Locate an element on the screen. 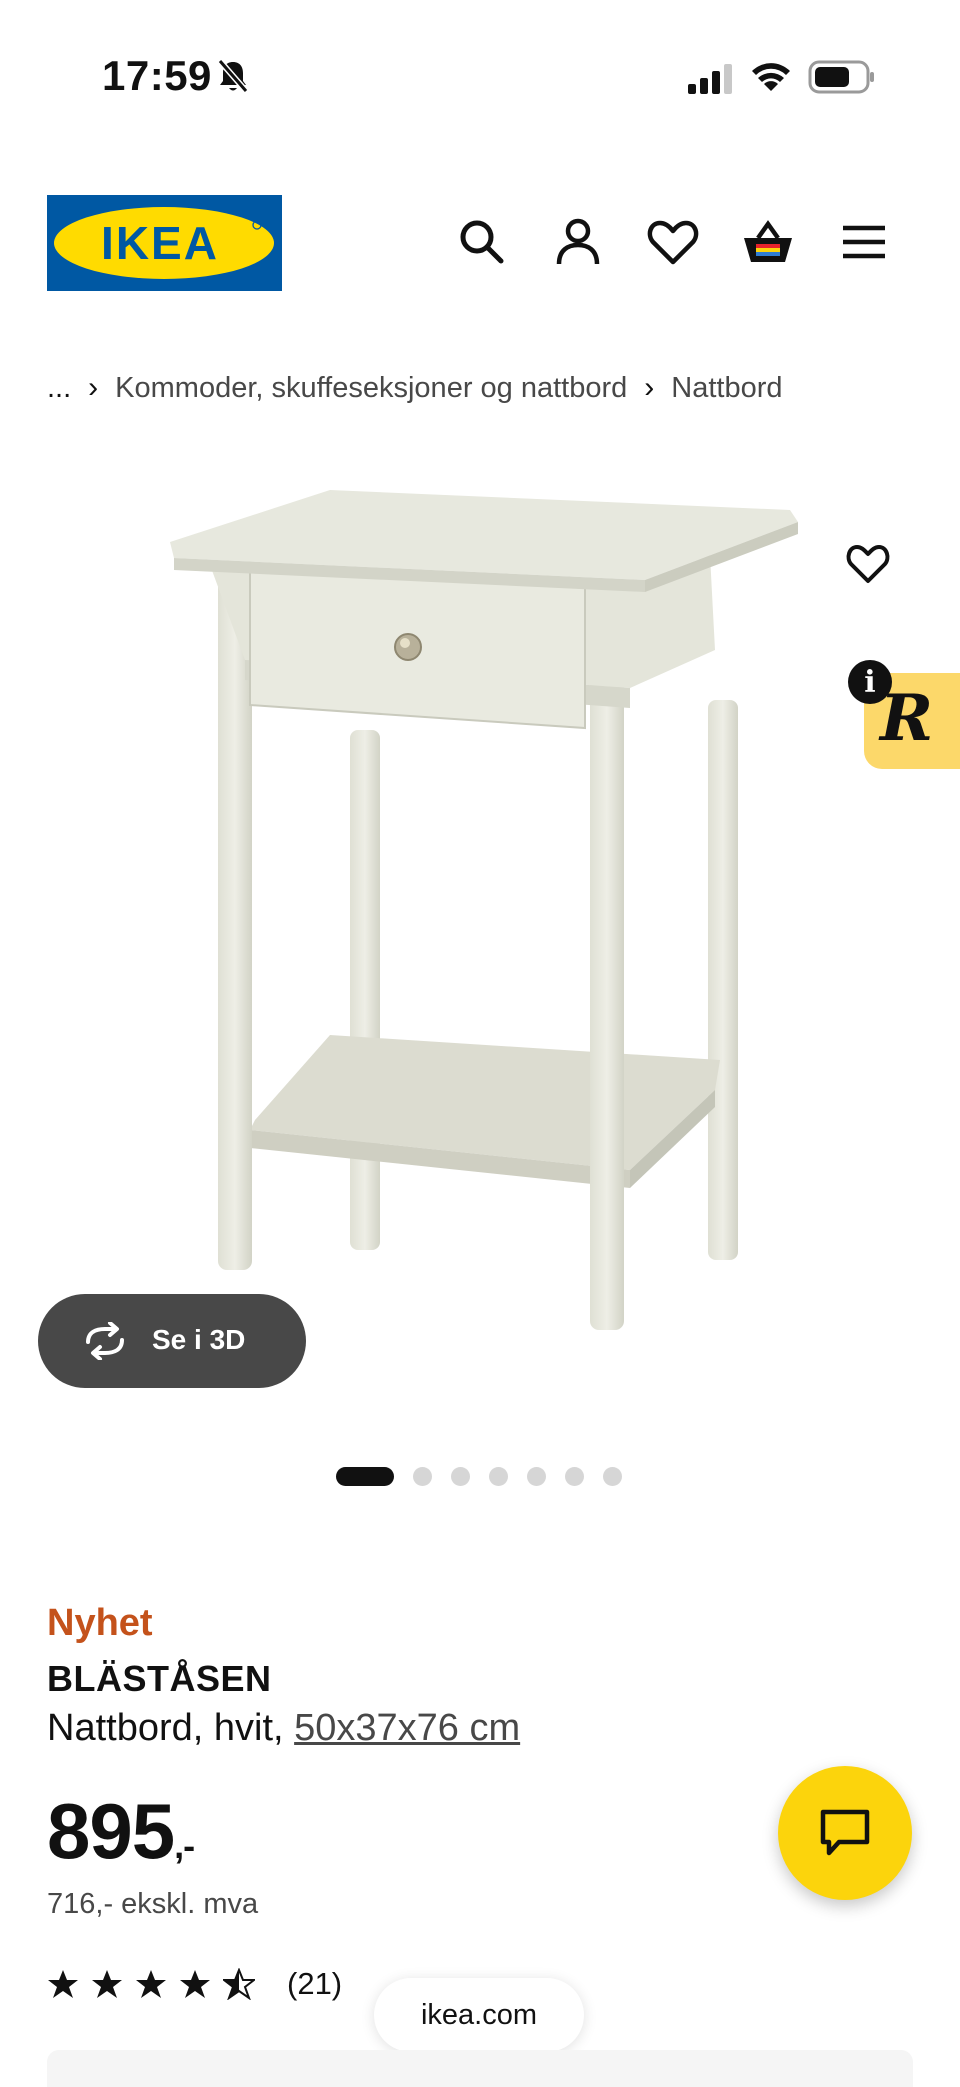  signal-icon is located at coordinates (710, 79).